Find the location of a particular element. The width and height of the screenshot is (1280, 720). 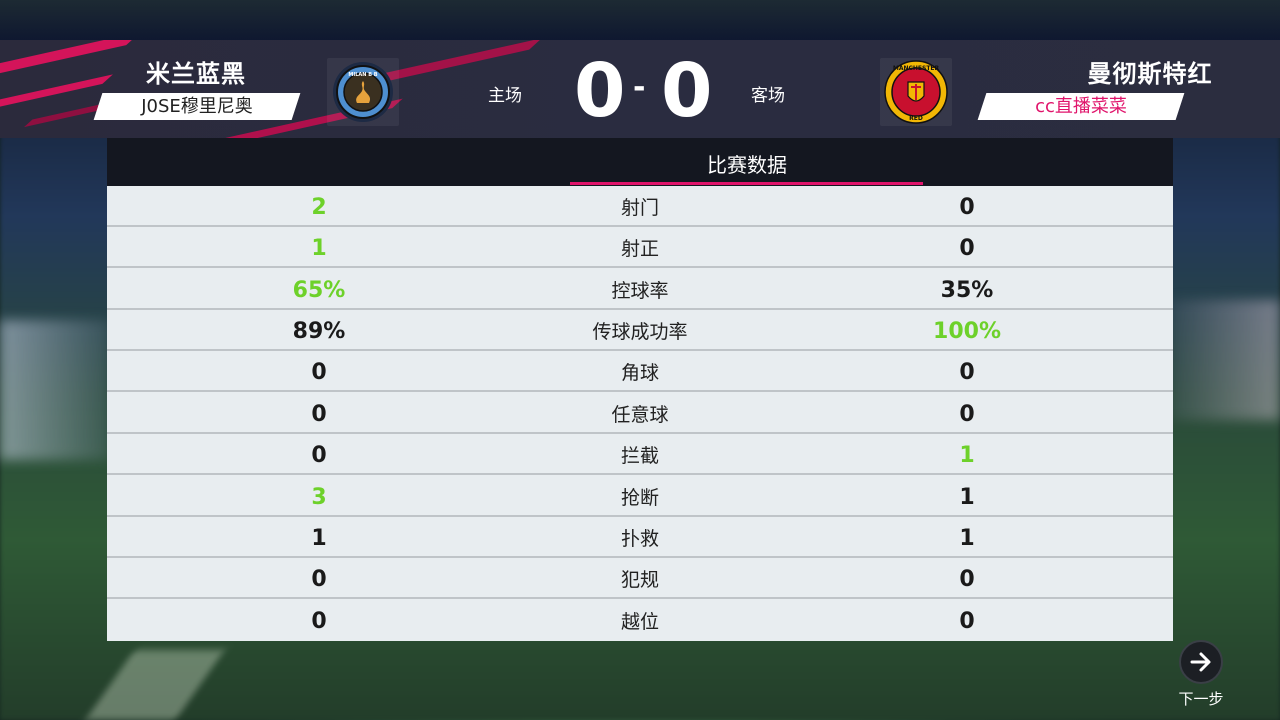

stadium-light-left is located at coordinates (55, 390).